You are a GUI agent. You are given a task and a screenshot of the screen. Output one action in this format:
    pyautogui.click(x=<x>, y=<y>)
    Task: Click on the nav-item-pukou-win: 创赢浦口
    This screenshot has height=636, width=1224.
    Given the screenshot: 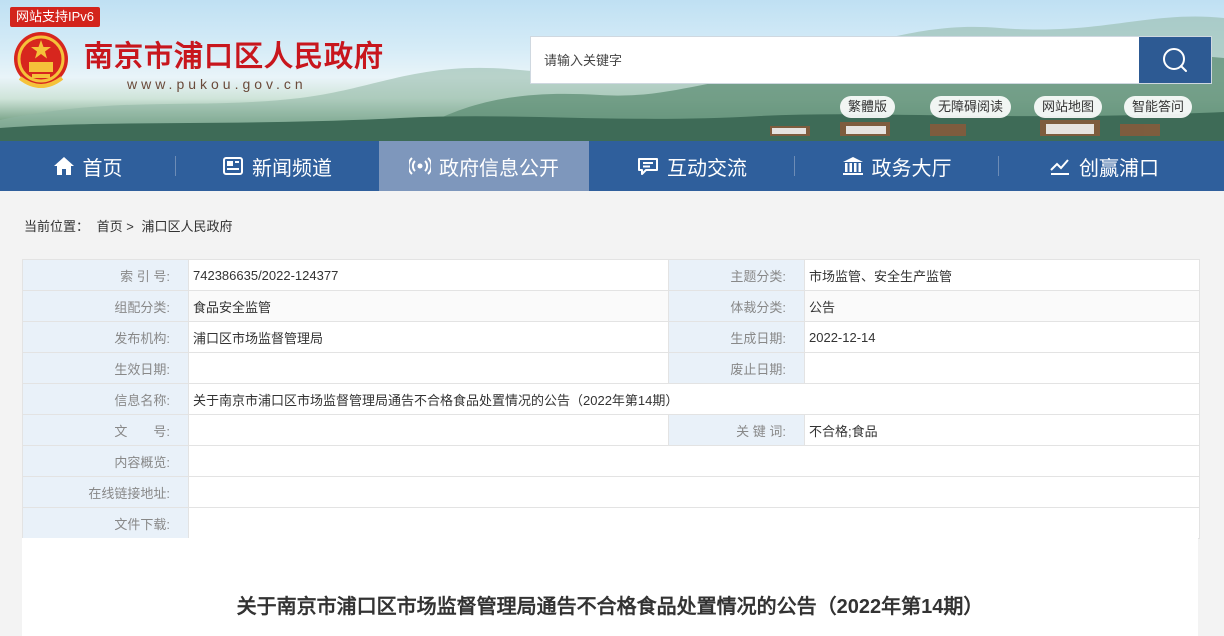 What is the action you would take?
    pyautogui.click(x=1104, y=166)
    